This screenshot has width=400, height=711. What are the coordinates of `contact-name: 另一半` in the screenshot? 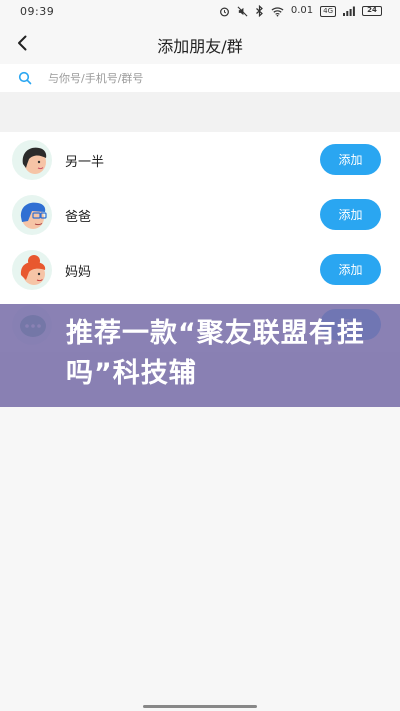 It's located at (85, 162).